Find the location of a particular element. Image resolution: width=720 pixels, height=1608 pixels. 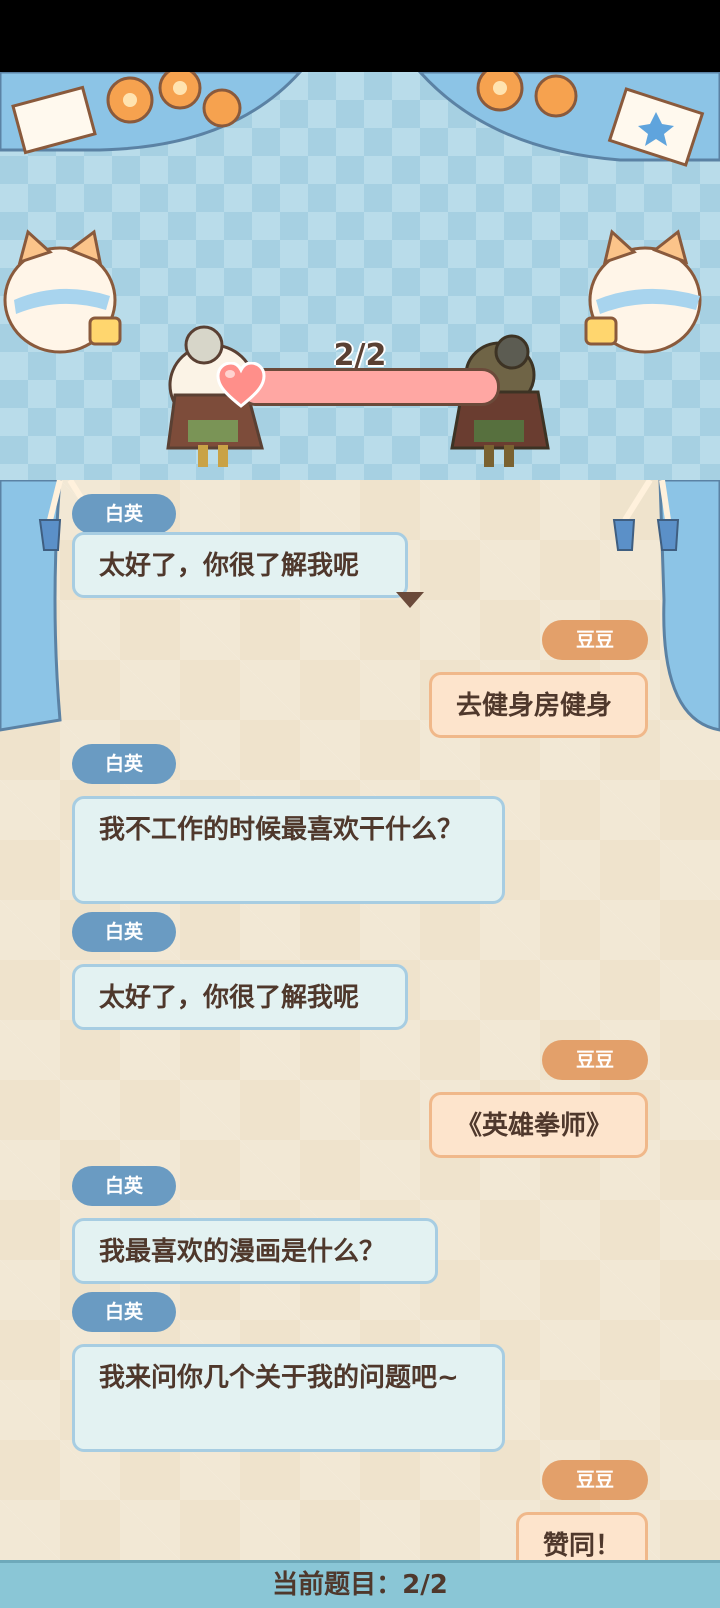

affinity-bar is located at coordinates (369, 387).